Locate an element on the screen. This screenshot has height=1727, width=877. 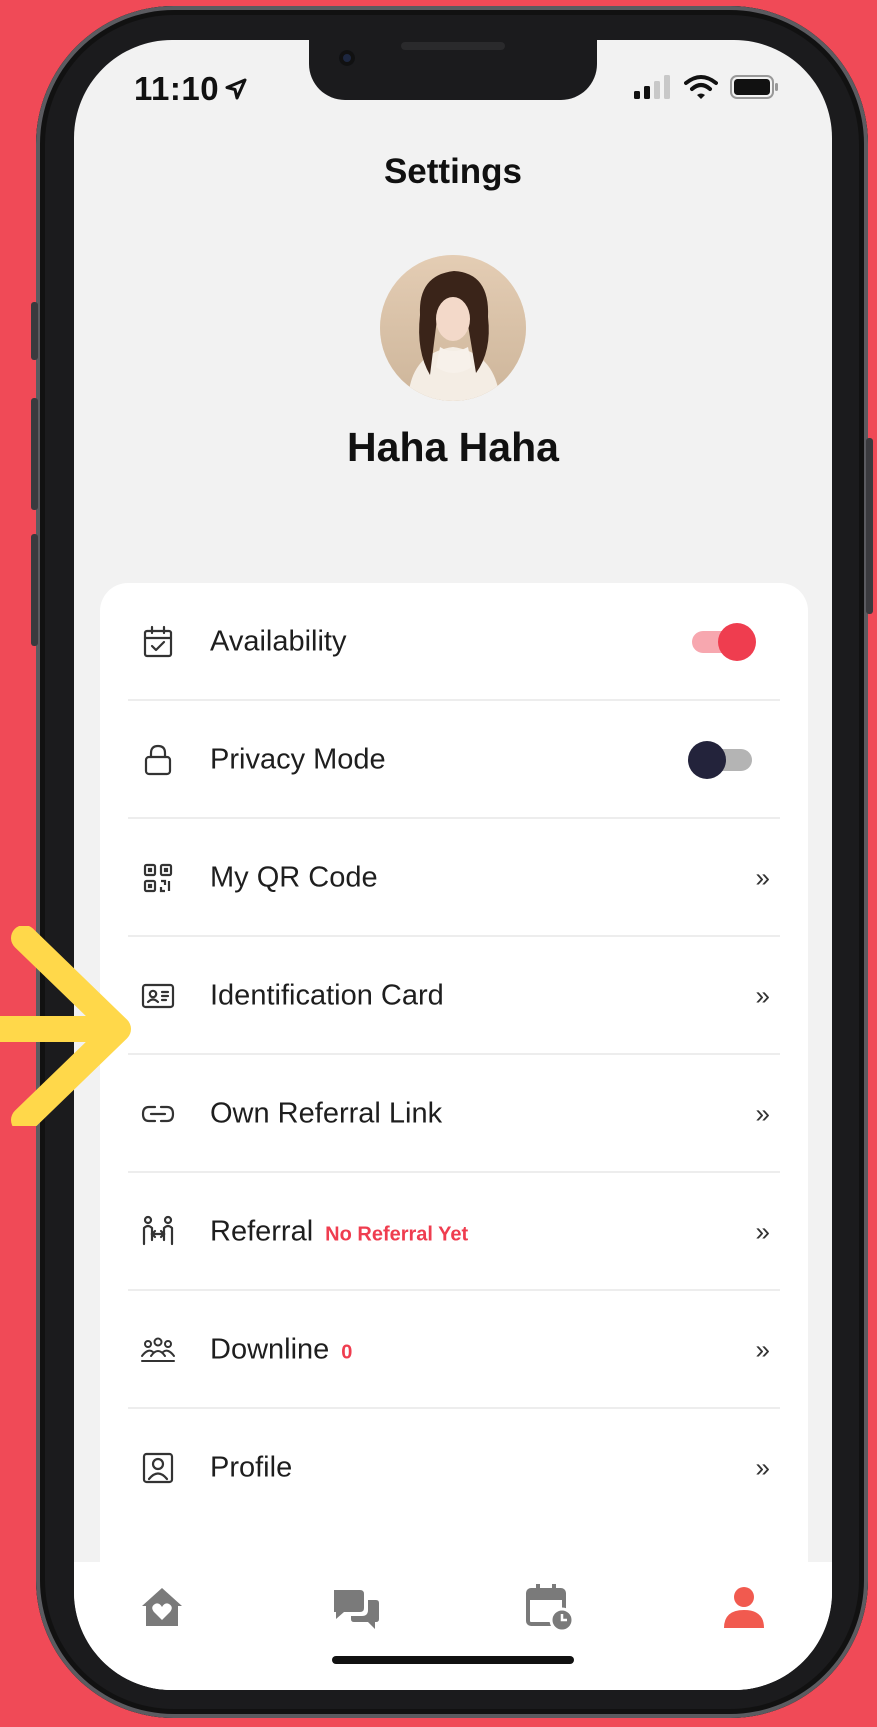
referral-link-row: Own Referral Link » is located at coordinates (454, 1114).